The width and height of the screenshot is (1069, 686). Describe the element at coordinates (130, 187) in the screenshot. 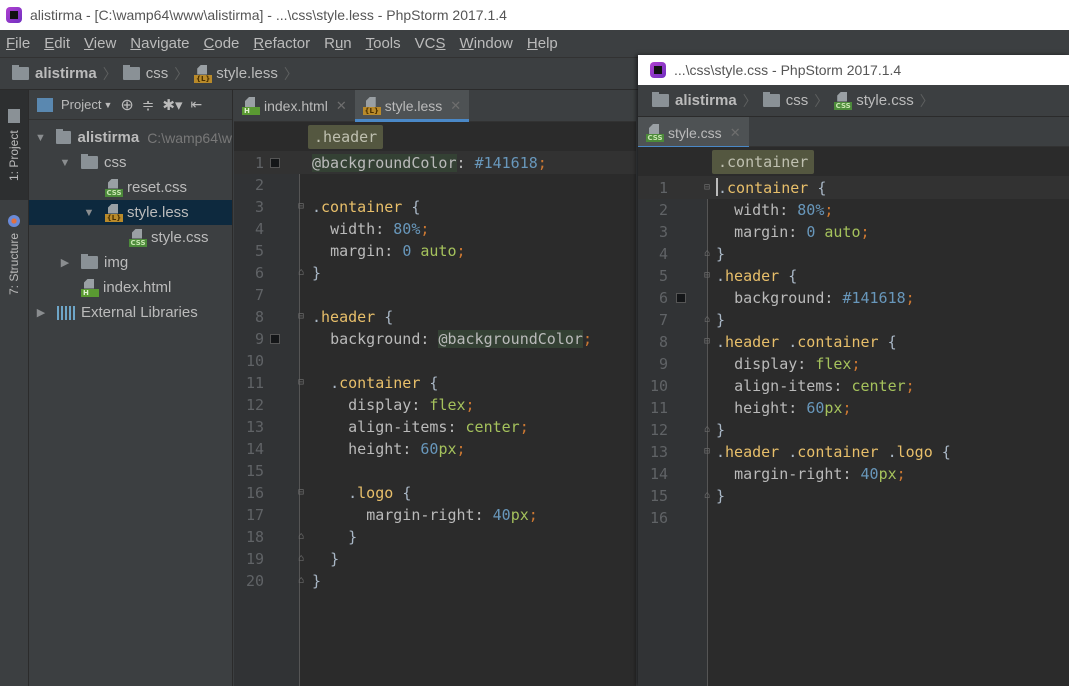

I see `tree-item-reset-css: CSS reset.css` at that location.